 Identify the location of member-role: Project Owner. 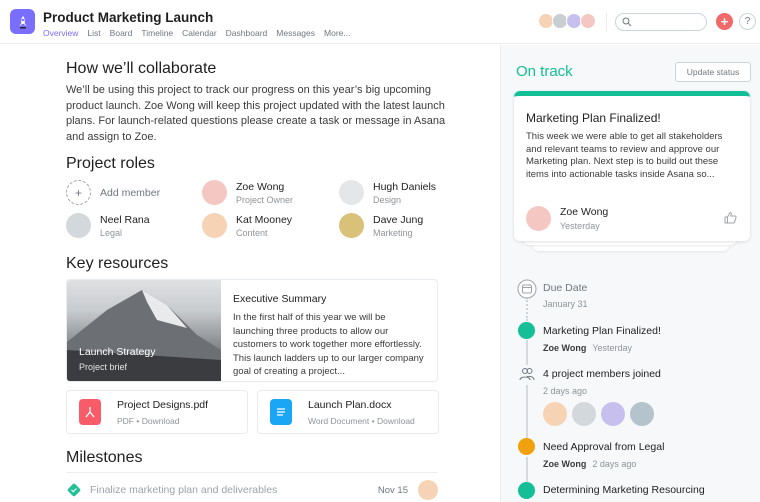
(265, 199).